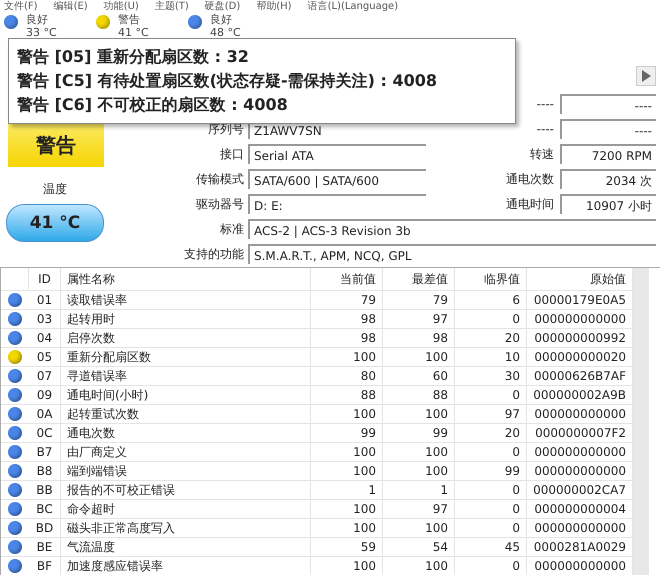 The height and width of the screenshot is (575, 660). What do you see at coordinates (419, 279) in the screenshot?
I see `column-header: 最差值` at bounding box center [419, 279].